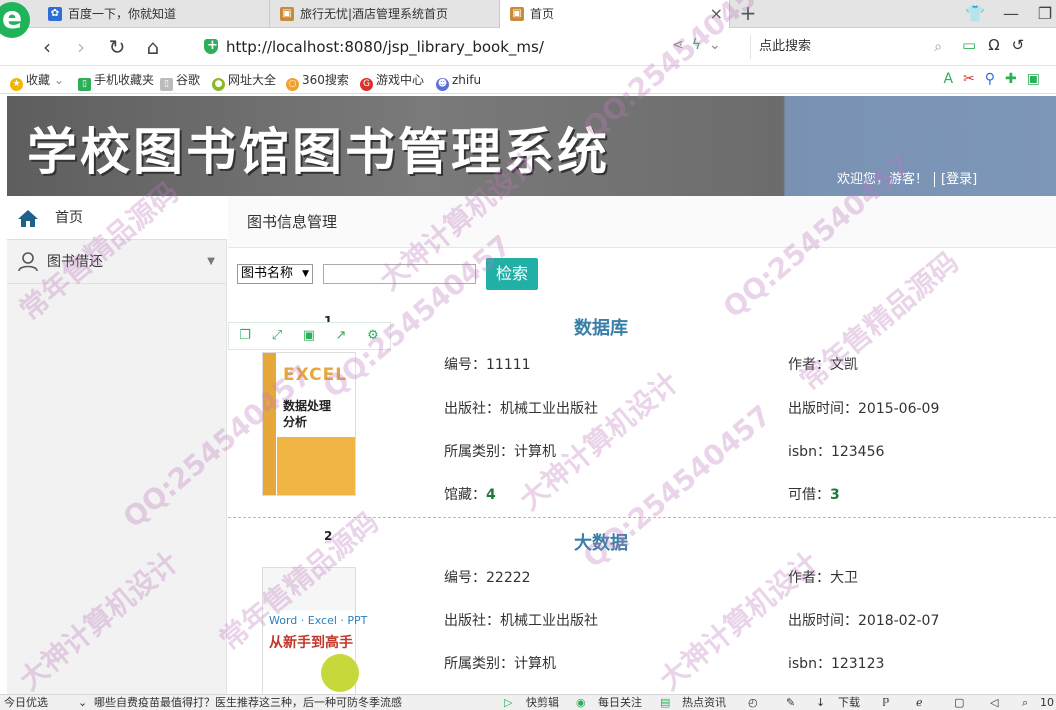  What do you see at coordinates (907, 177) in the screenshot?
I see `welcome-area: 欢迎您，游客！ [登录]` at bounding box center [907, 177].